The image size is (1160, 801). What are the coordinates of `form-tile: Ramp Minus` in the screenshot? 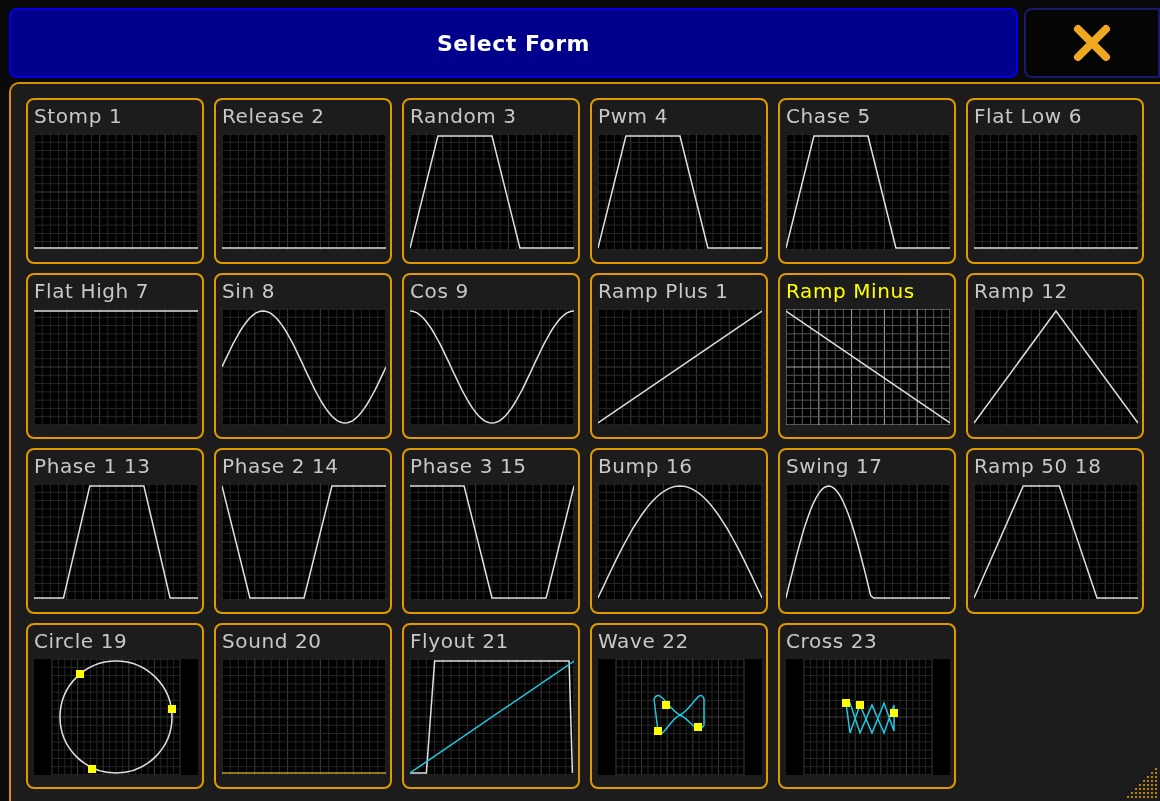 It's located at (867, 356).